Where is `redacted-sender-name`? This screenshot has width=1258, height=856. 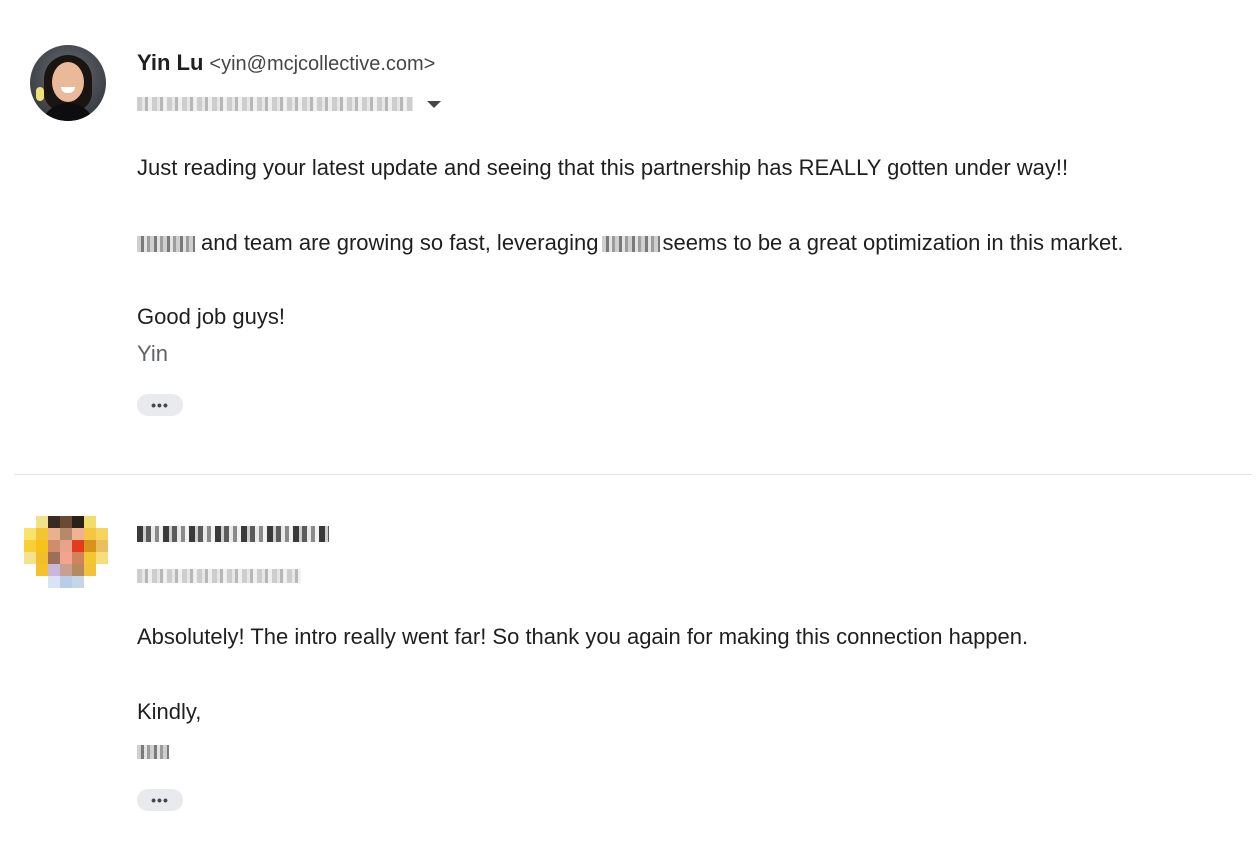
redacted-sender-name is located at coordinates (233, 534).